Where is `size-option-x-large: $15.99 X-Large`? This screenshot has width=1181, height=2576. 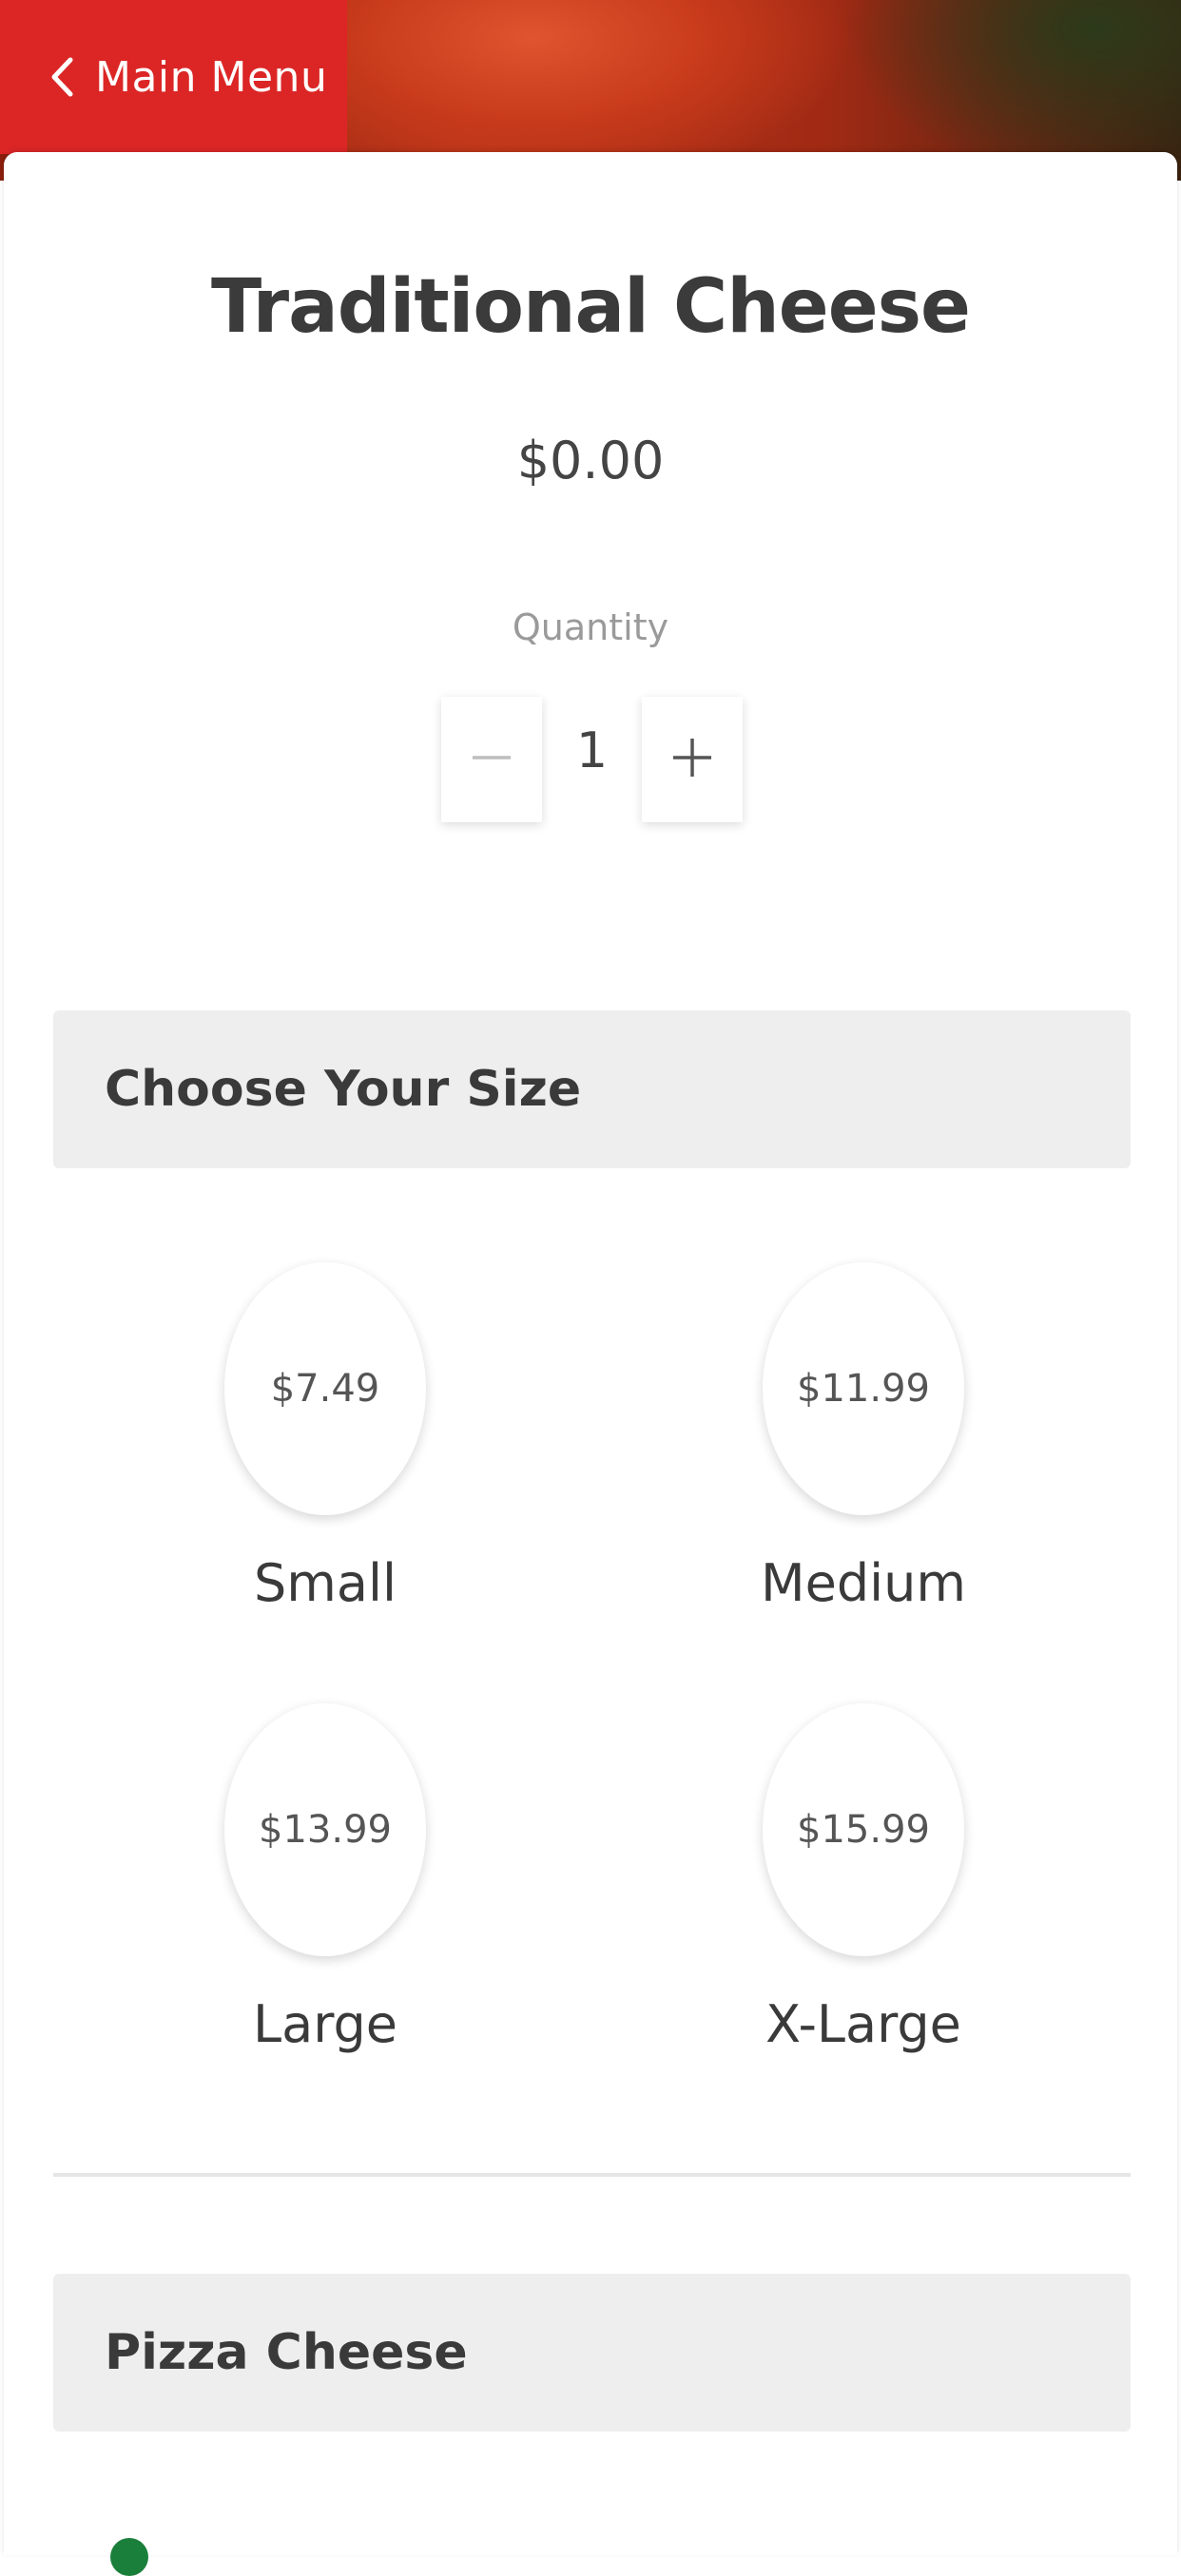 size-option-x-large: $15.99 X-Large is located at coordinates (863, 1879).